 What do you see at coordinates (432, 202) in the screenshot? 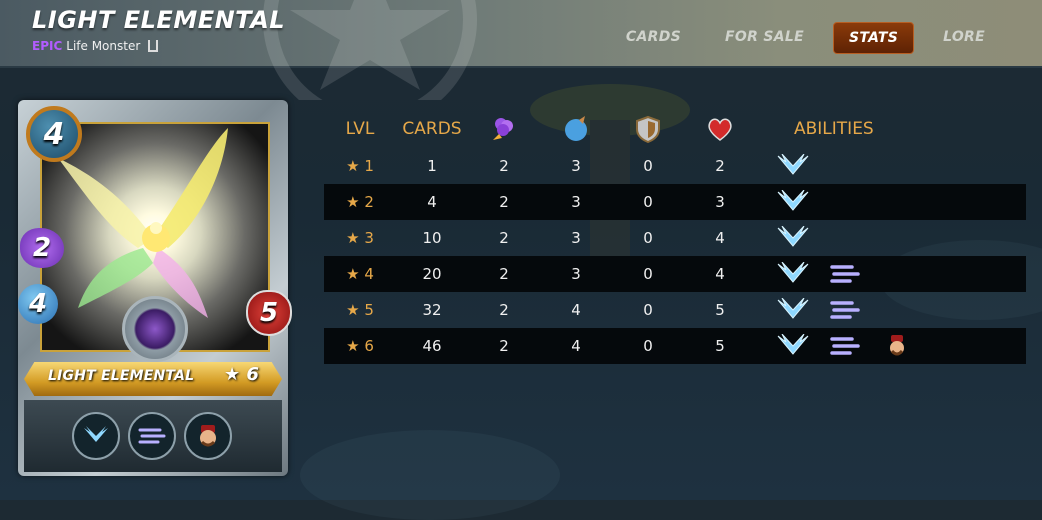
I see `cards-cell: 4` at bounding box center [432, 202].